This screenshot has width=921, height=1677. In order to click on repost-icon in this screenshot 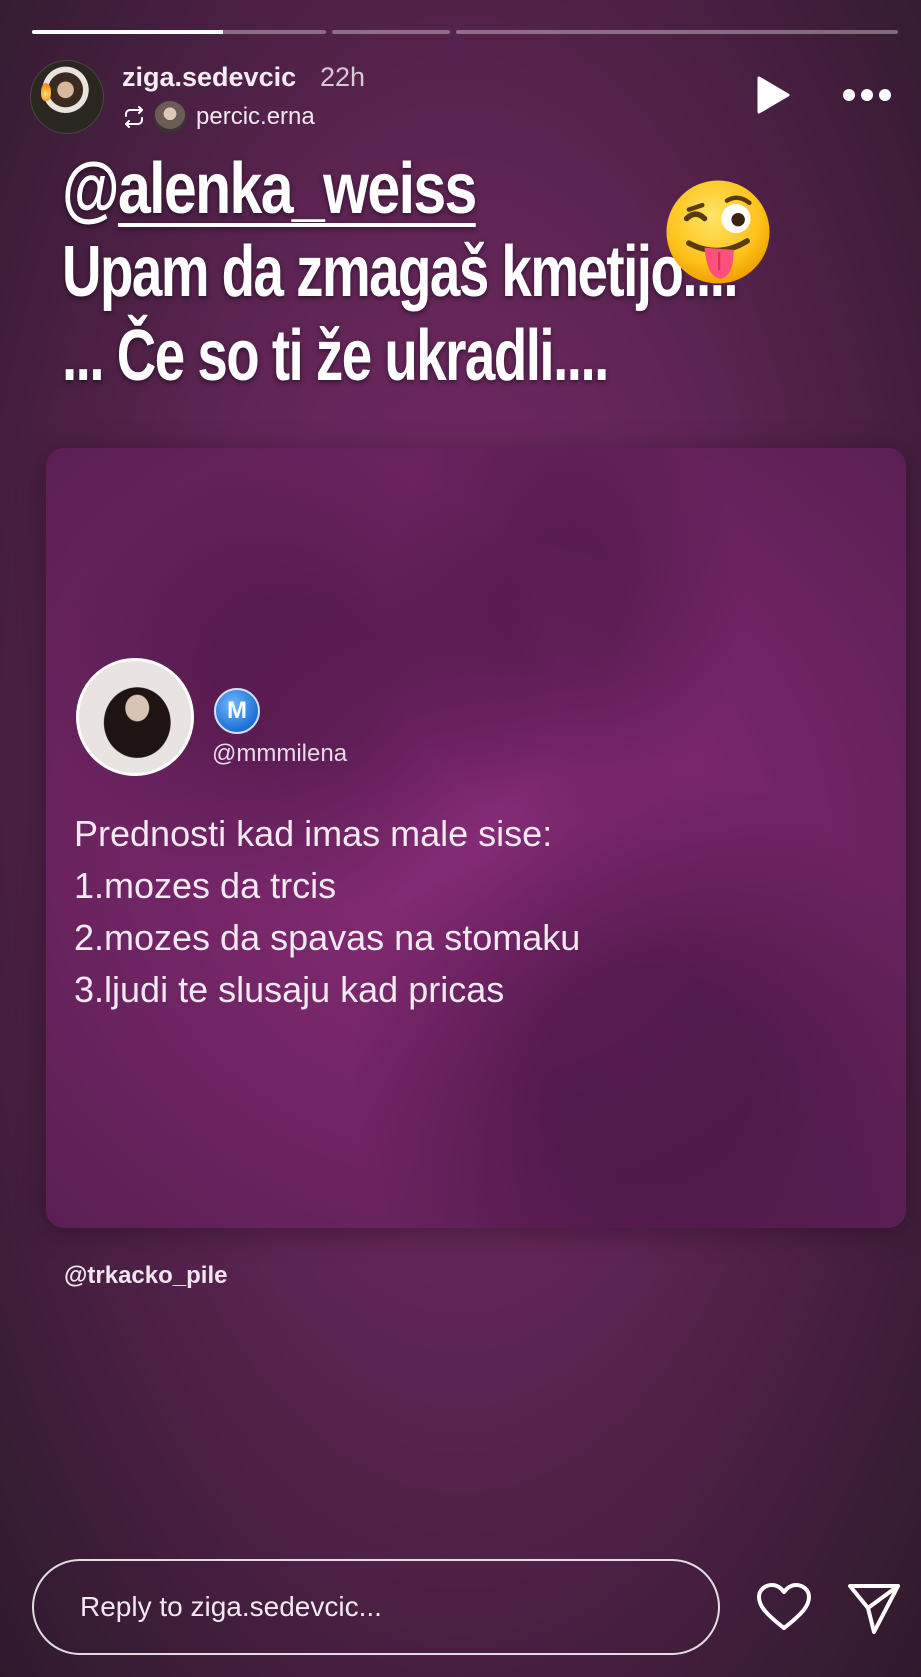, I will do `click(134, 117)`.